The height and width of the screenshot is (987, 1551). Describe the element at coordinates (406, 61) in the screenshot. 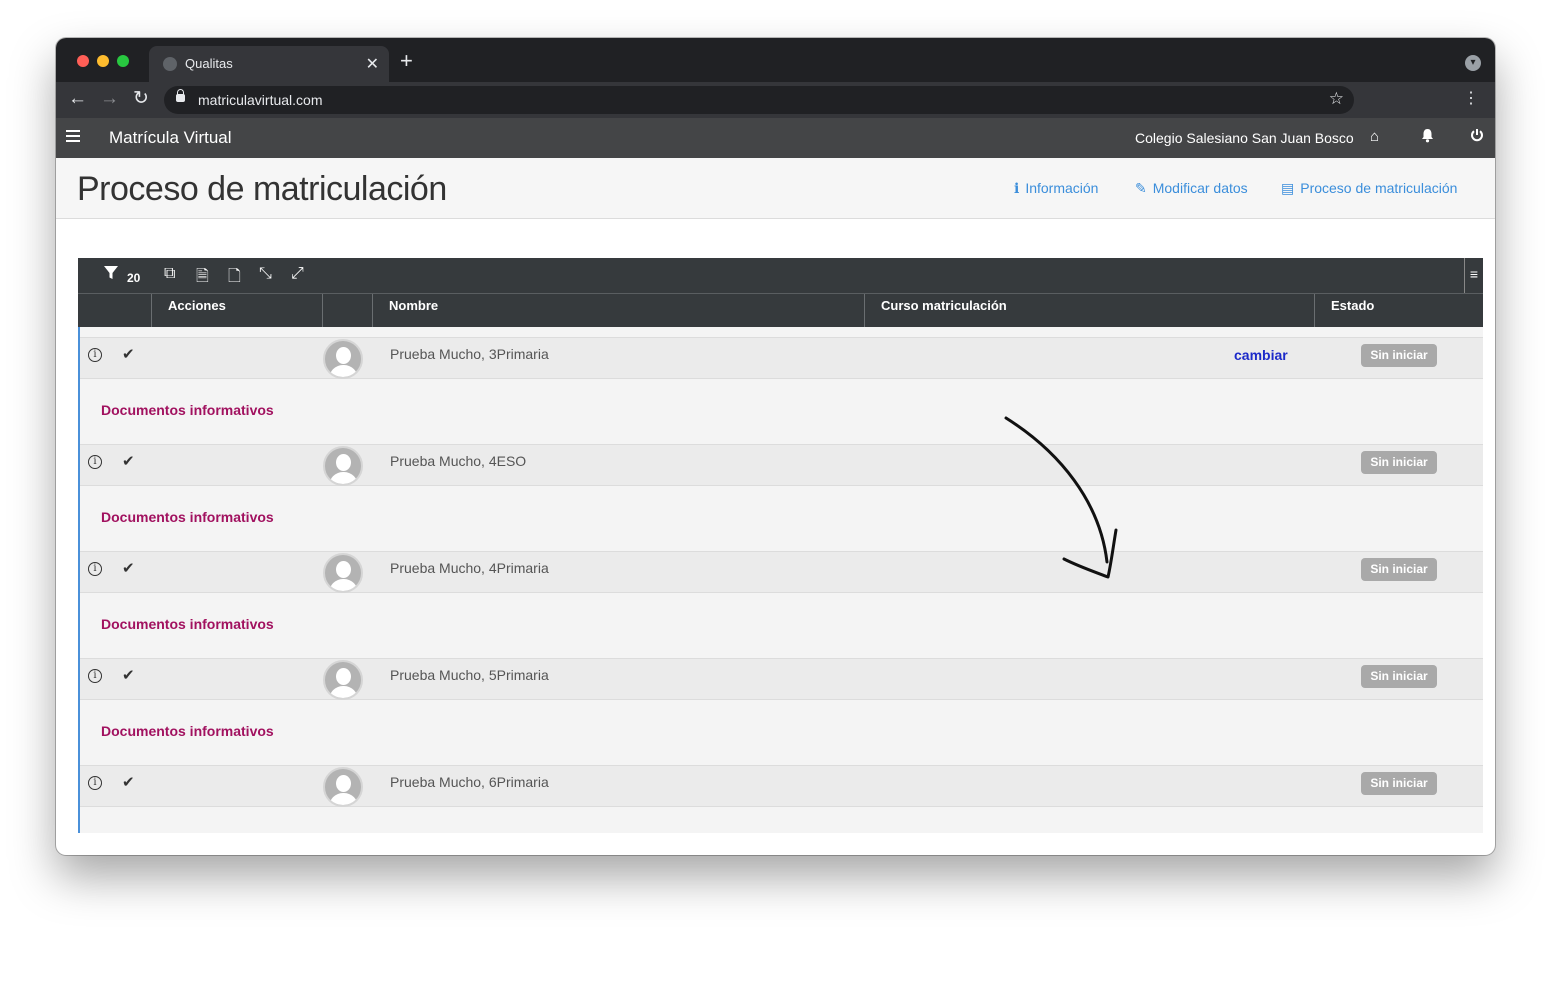

I see `new-tab-button: +` at that location.